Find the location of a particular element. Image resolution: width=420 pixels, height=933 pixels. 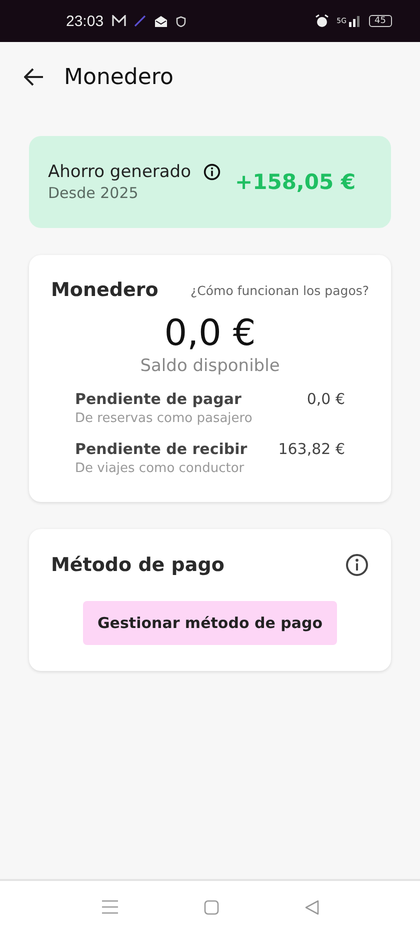

battery-indicator: 45 is located at coordinates (380, 21).